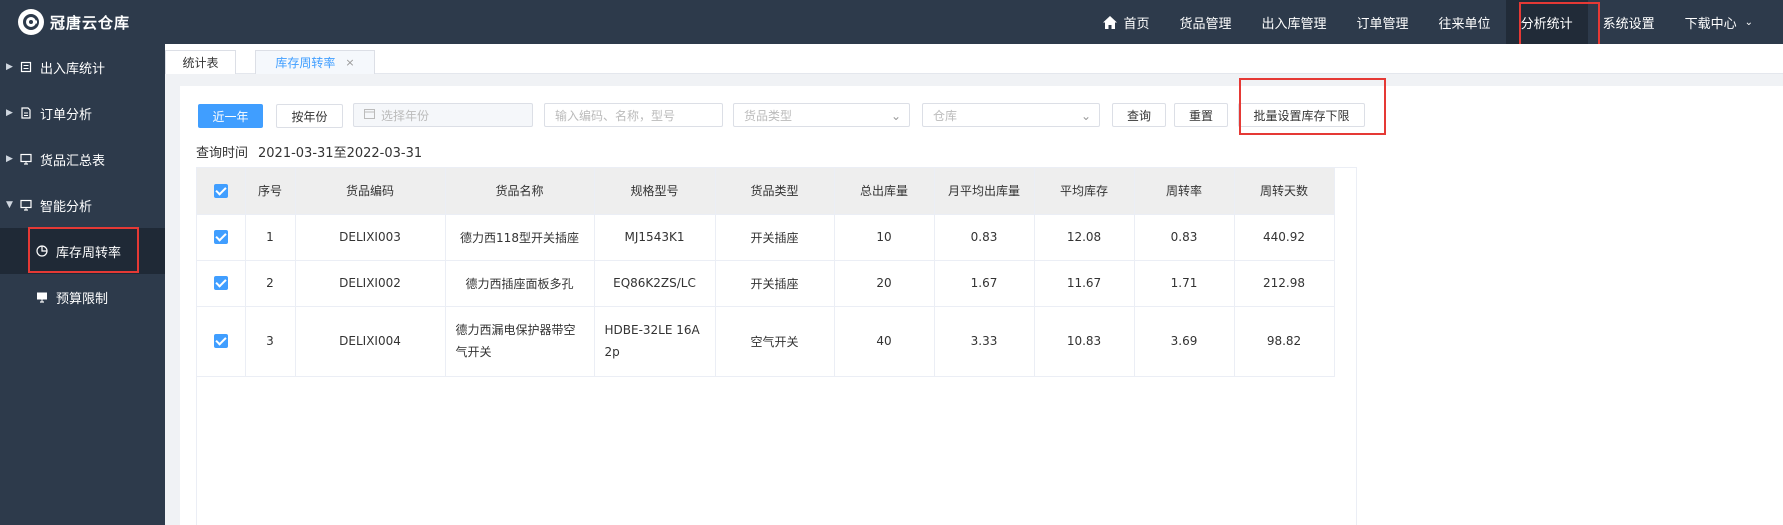 Image resolution: width=1783 pixels, height=525 pixels. I want to click on cell-no: 1, so click(270, 237).